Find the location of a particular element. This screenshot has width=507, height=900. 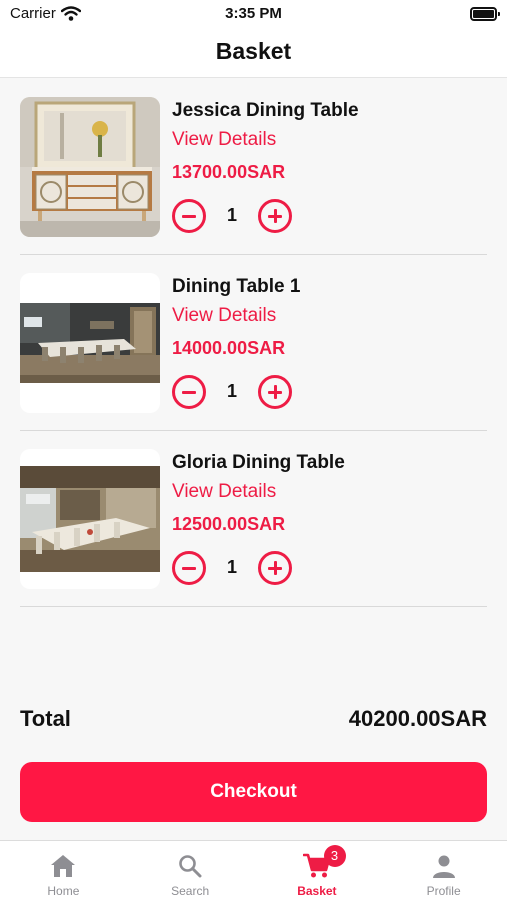

tab-label: Search is located at coordinates (190, 891).